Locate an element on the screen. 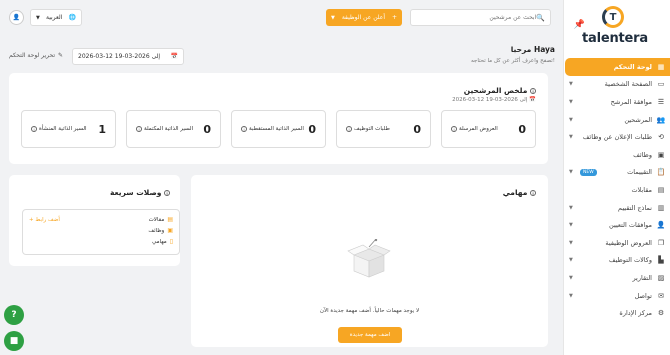  sidebar-item-label: مركز الإدارة is located at coordinates (635, 313).